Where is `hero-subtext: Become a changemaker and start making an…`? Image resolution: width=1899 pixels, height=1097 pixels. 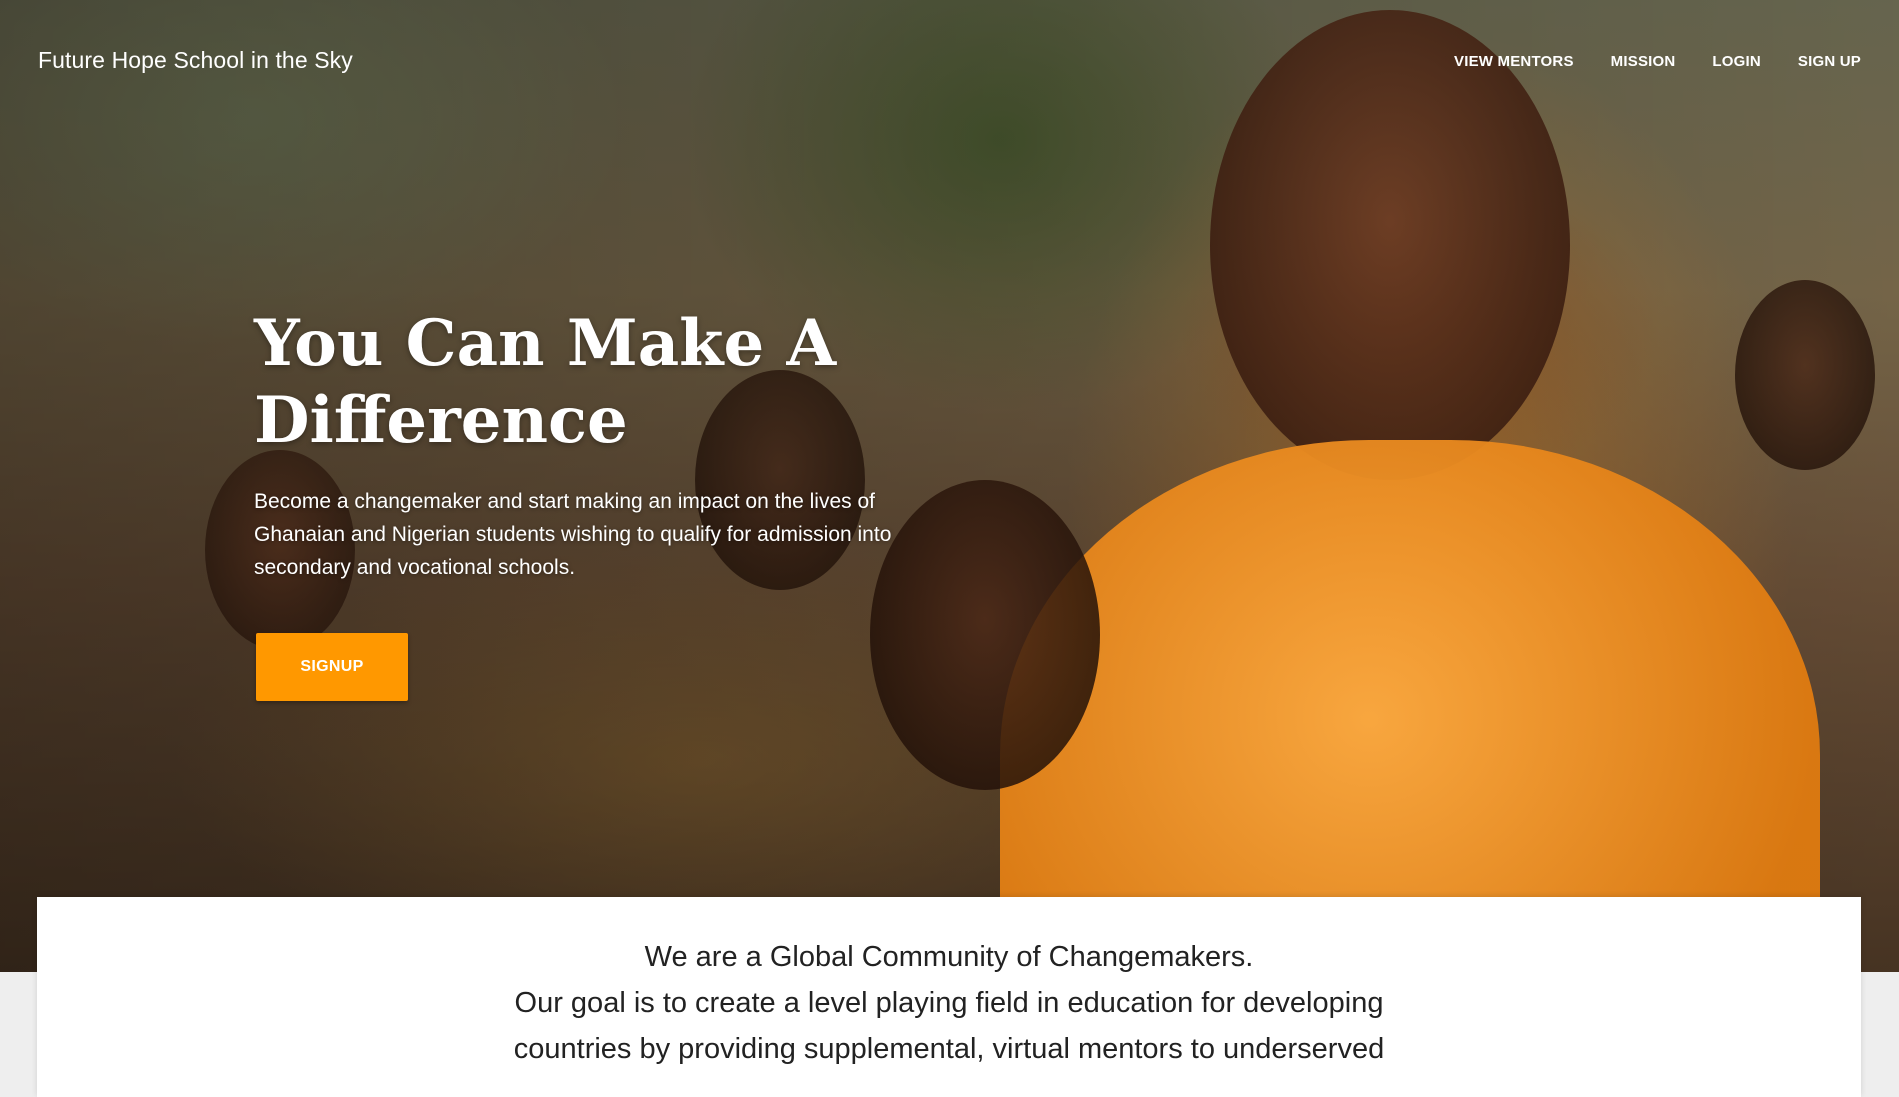 hero-subtext: Become a changemaker and start making an… is located at coordinates (573, 534).